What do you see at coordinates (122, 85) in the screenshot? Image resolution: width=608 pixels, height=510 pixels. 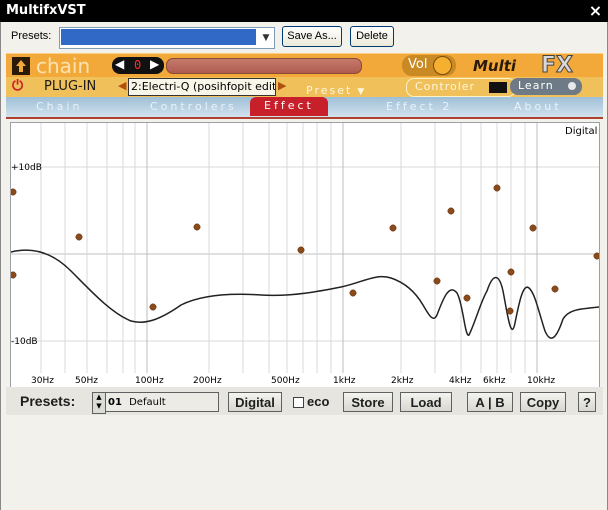 I see `plugin-prev-icon: ◀` at bounding box center [122, 85].